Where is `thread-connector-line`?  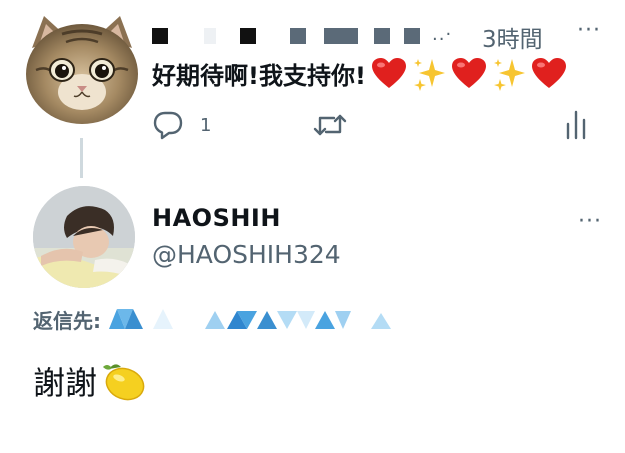
thread-connector-line is located at coordinates (81, 158).